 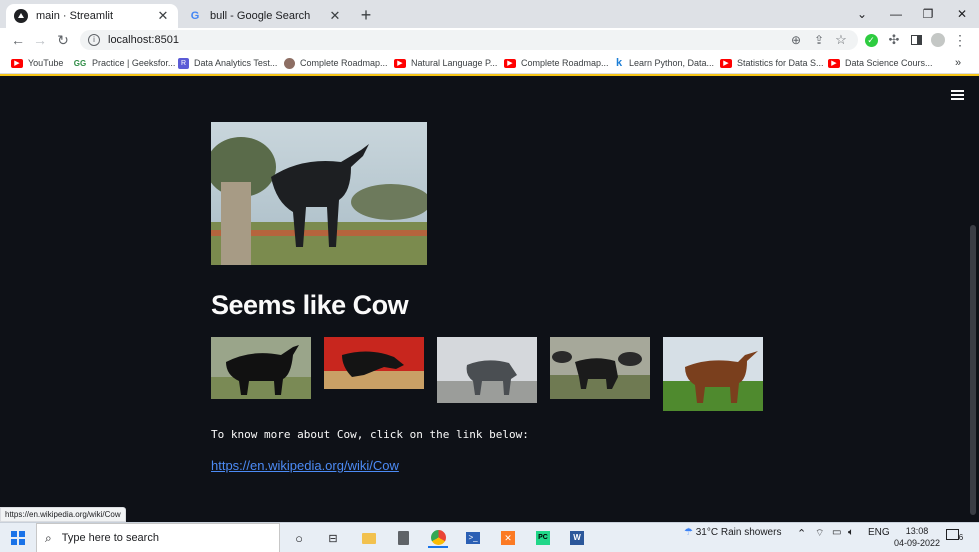 What do you see at coordinates (862, 14) in the screenshot?
I see `tab-search-icon: ⌄` at bounding box center [862, 14].